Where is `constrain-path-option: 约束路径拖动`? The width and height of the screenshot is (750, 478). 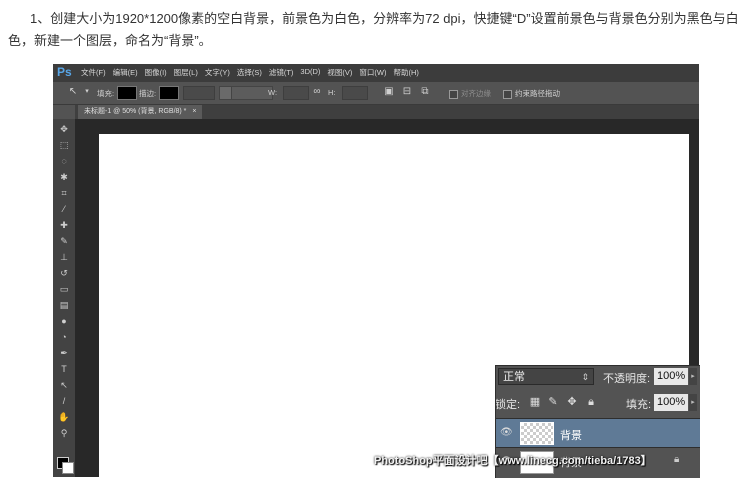 constrain-path-option: 约束路径拖动 is located at coordinates (531, 93).